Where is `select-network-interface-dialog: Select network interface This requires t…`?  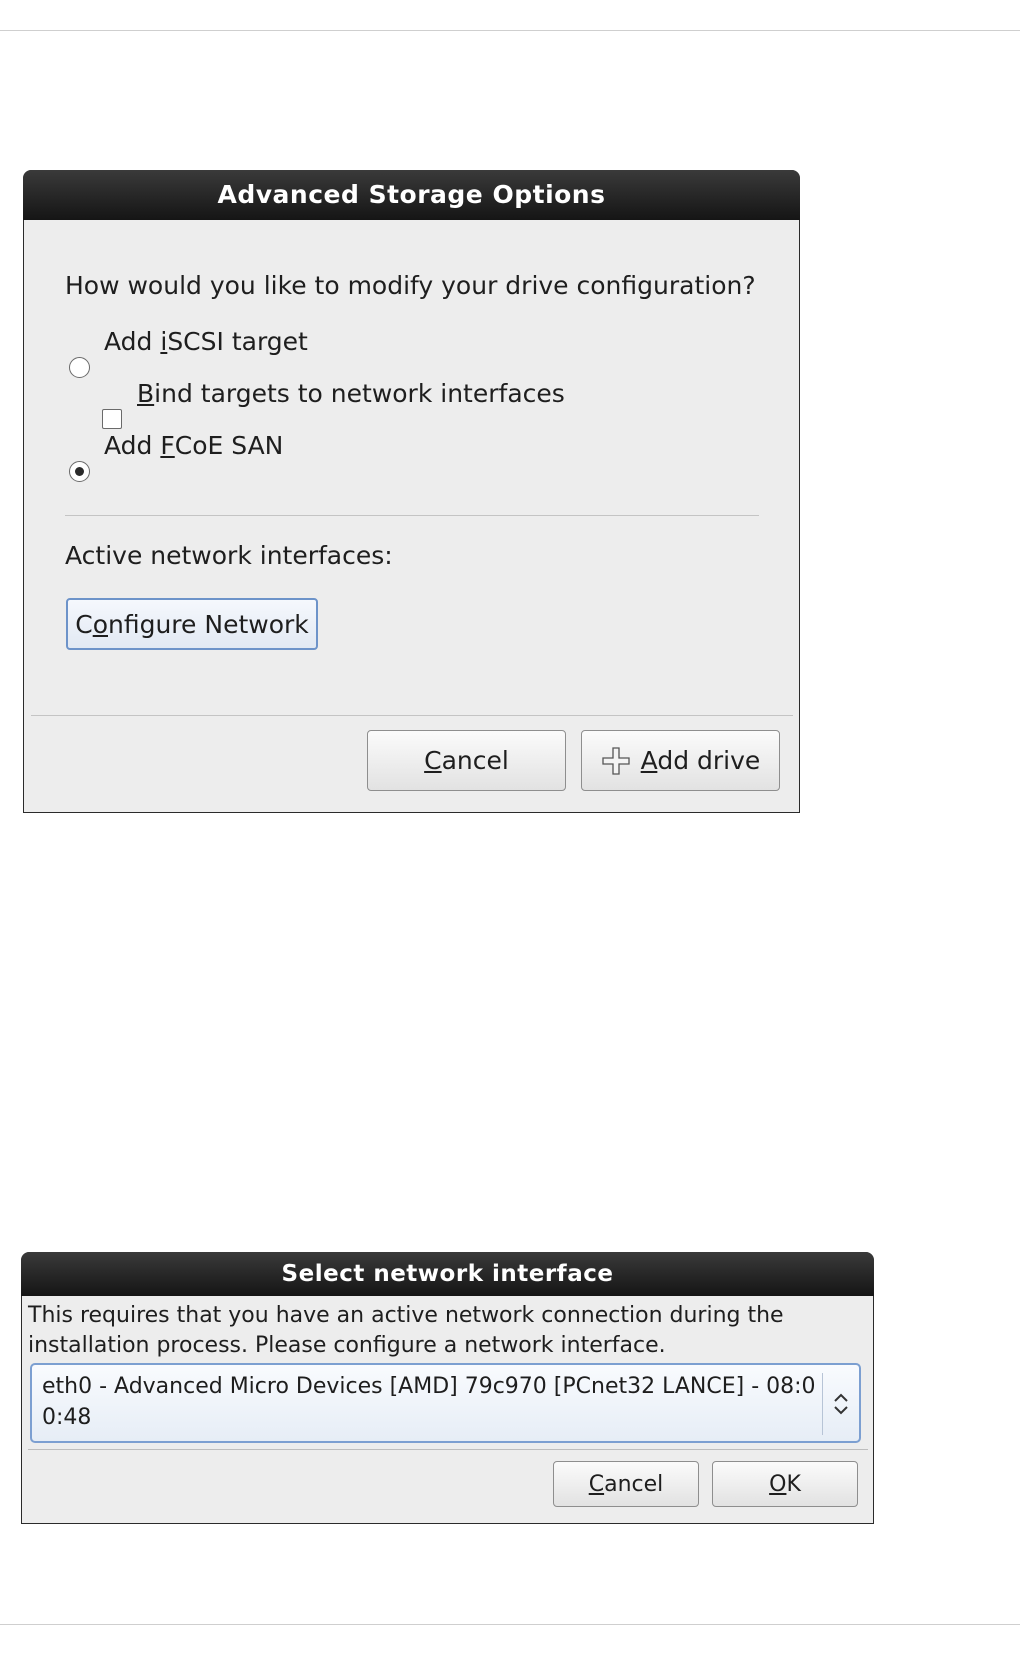 select-network-interface-dialog: Select network interface This requires t… is located at coordinates (447, 1388).